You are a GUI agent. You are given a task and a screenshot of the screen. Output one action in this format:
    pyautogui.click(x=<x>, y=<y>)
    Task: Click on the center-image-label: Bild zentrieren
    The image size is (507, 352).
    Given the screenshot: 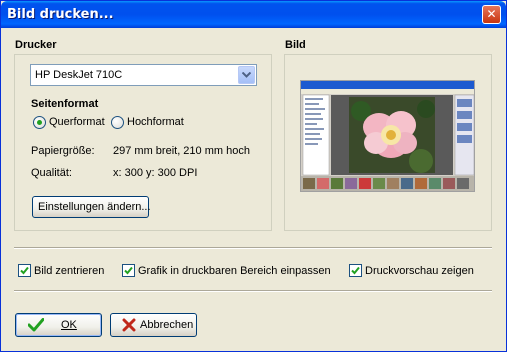 What is the action you would take?
    pyautogui.click(x=69, y=271)
    